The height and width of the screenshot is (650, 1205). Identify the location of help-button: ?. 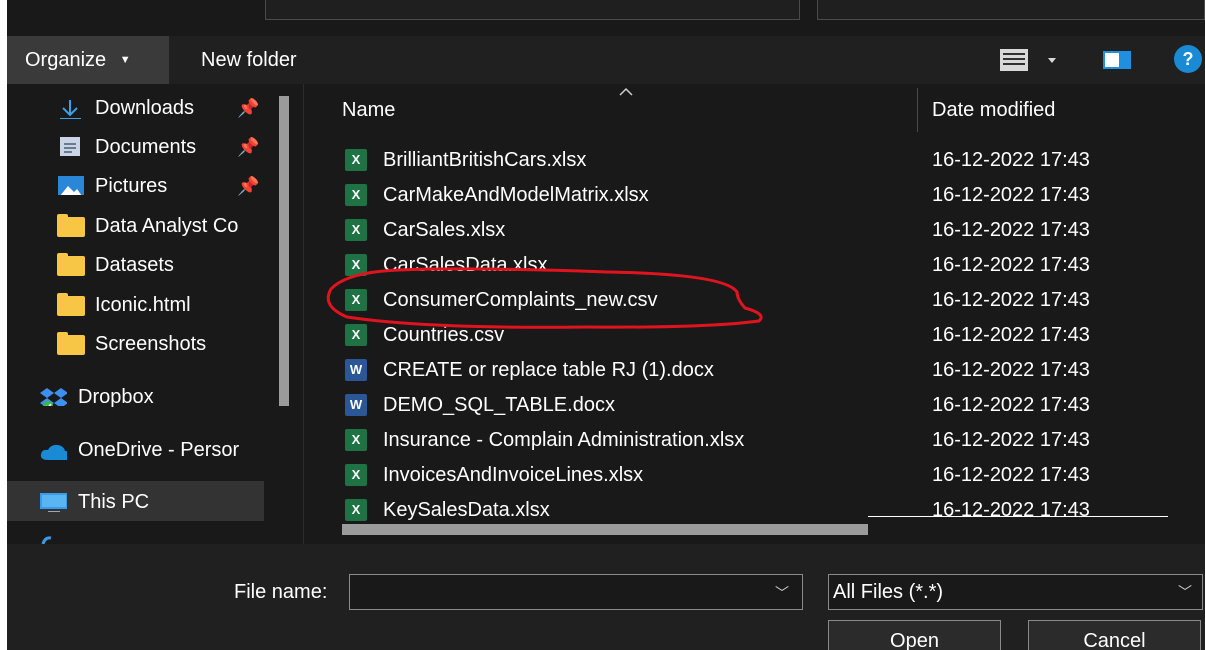
(1188, 59).